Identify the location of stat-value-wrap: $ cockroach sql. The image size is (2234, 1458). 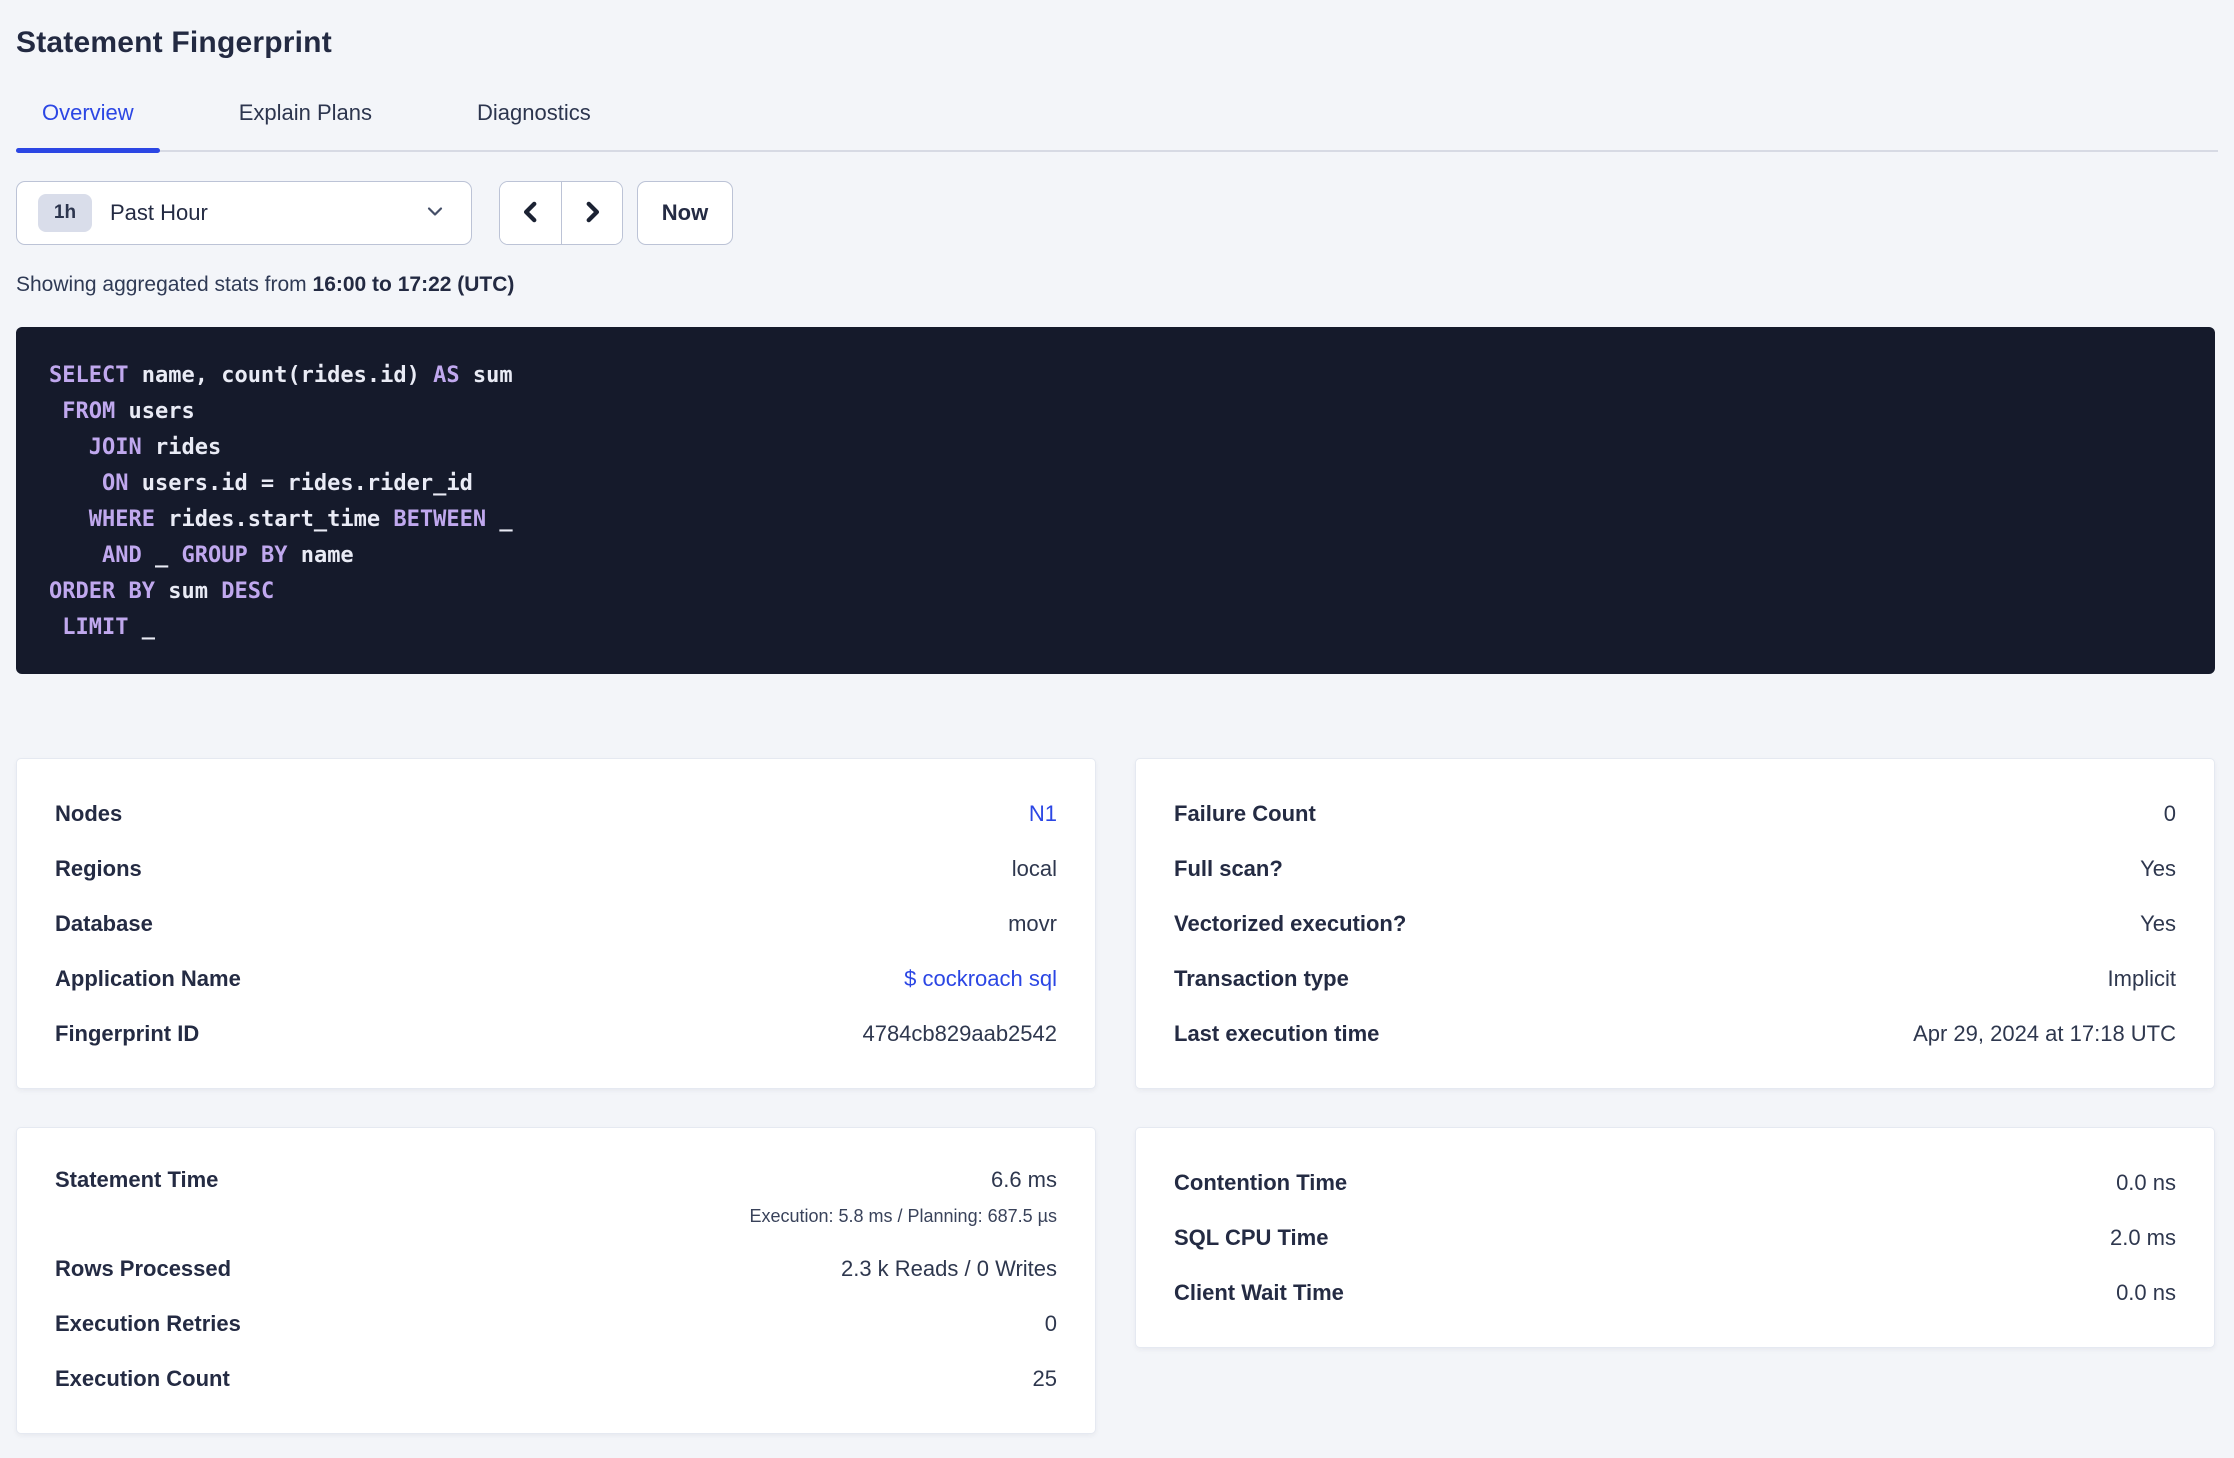
(980, 979).